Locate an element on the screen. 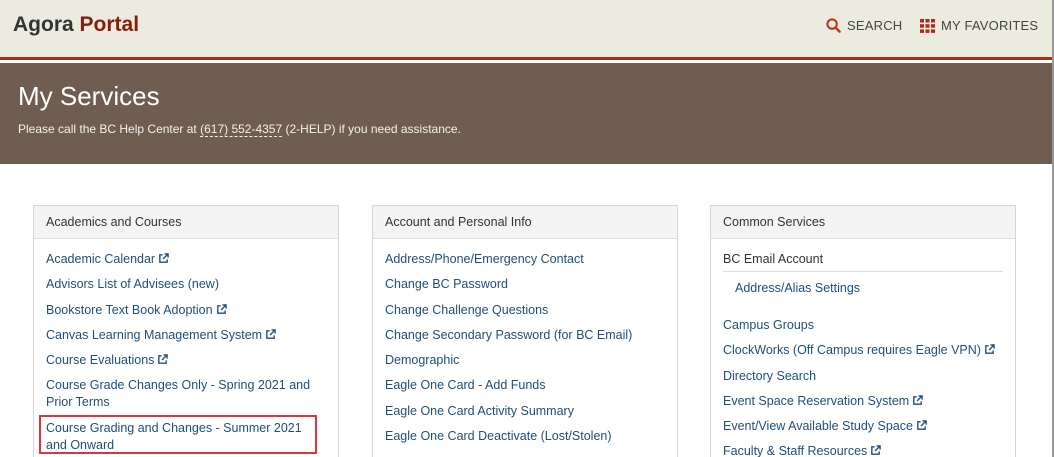 This screenshot has width=1054, height=457. help-phone-link: (617) 552-4357 is located at coordinates (241, 129).